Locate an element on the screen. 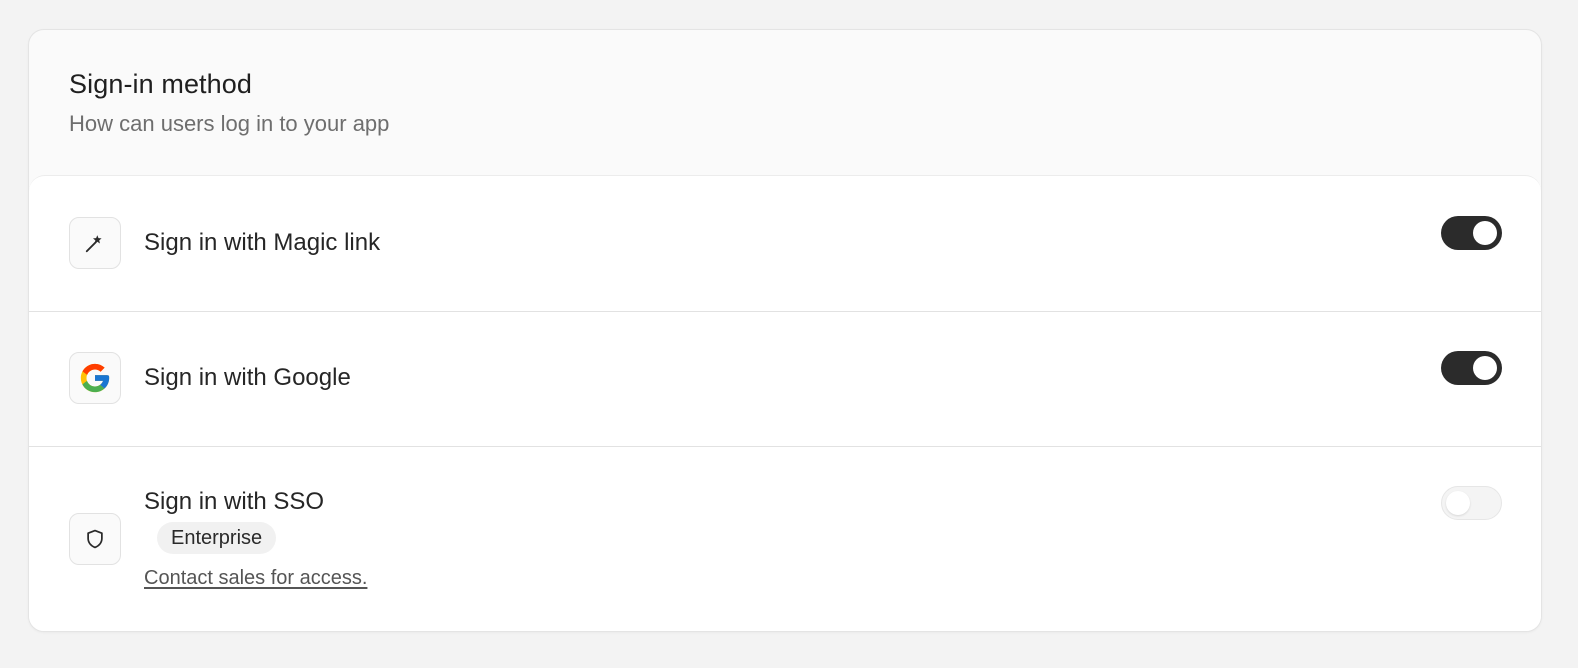 This screenshot has width=1578, height=668. magic-link-toggle is located at coordinates (1471, 233).